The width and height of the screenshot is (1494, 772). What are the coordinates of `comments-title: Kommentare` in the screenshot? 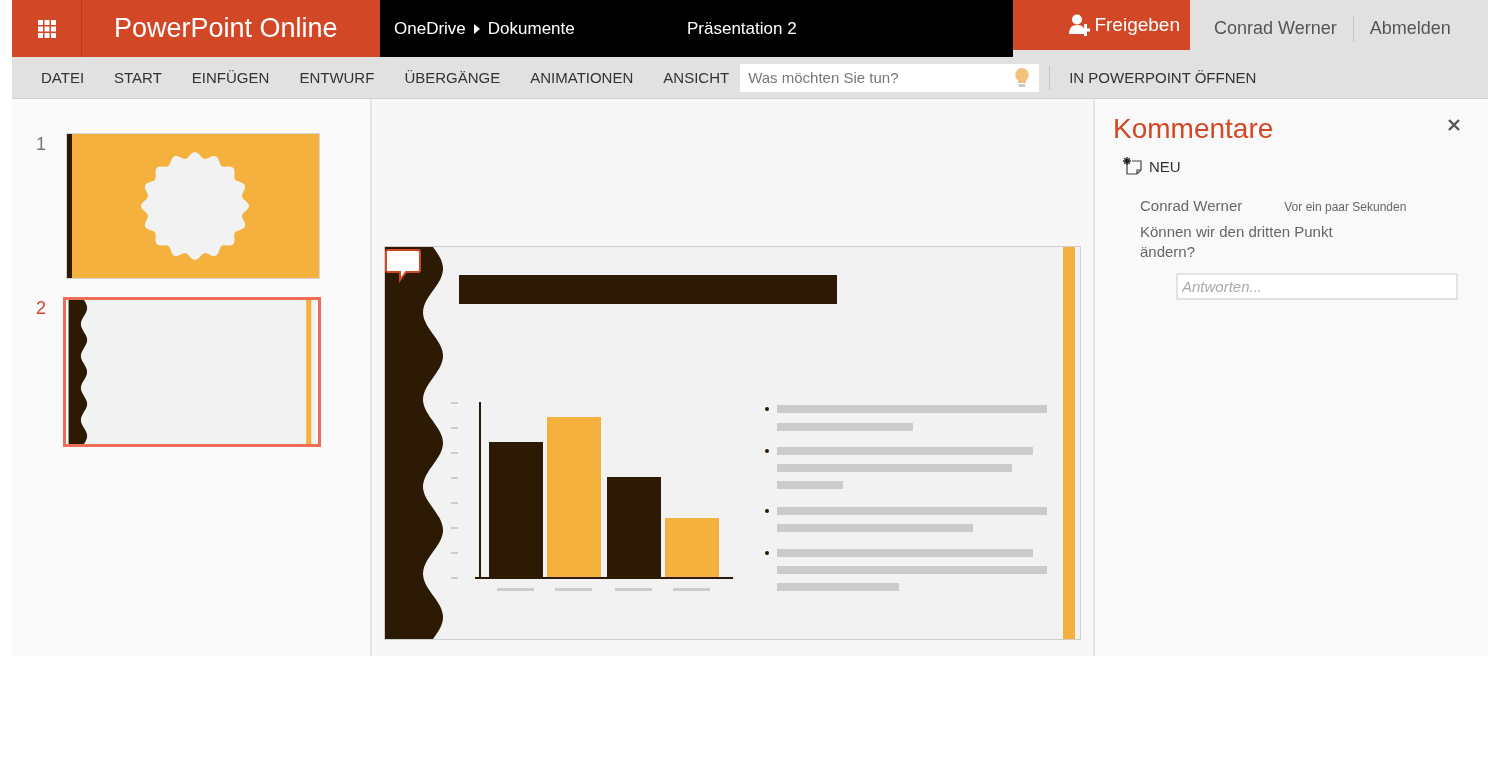 It's located at (1193, 129).